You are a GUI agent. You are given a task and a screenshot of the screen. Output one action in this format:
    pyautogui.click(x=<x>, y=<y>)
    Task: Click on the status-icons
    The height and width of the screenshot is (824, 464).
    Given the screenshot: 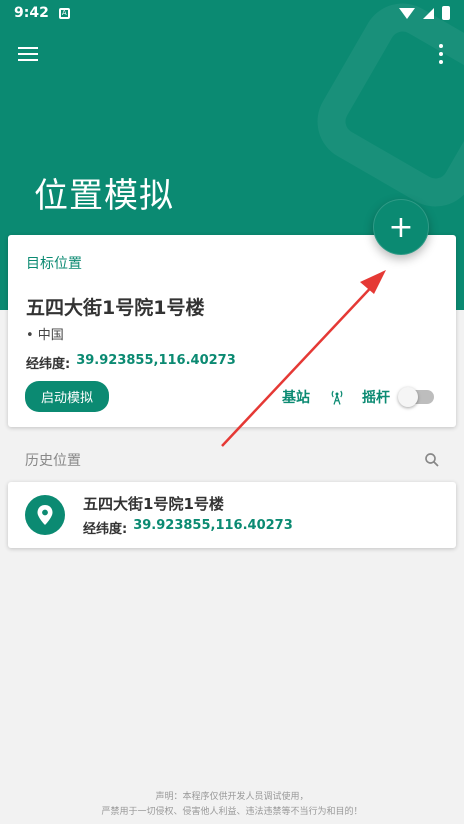 What is the action you would take?
    pyautogui.click(x=424, y=13)
    